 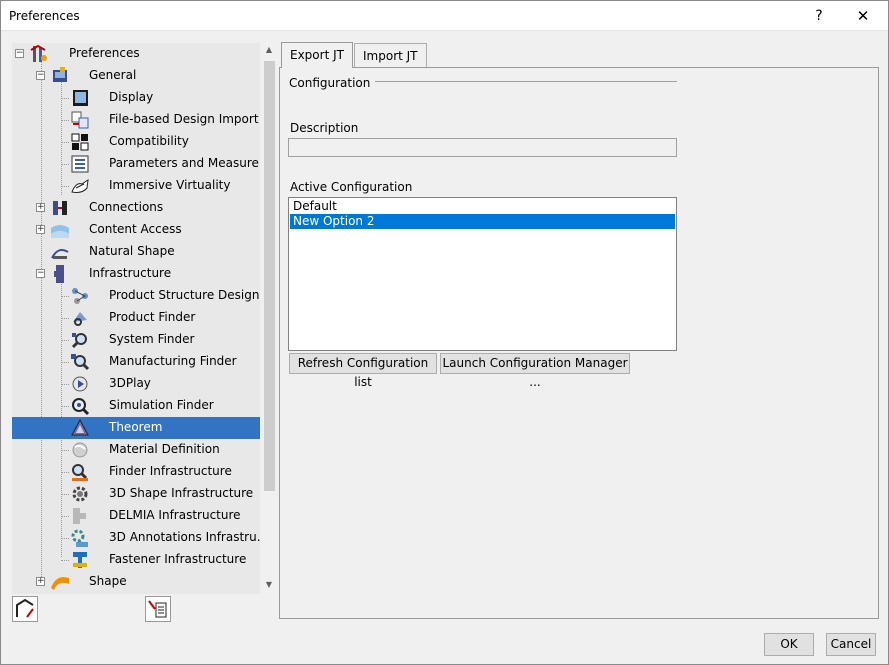 What do you see at coordinates (351, 187) in the screenshot?
I see `active-configuration-label: Active Configuration` at bounding box center [351, 187].